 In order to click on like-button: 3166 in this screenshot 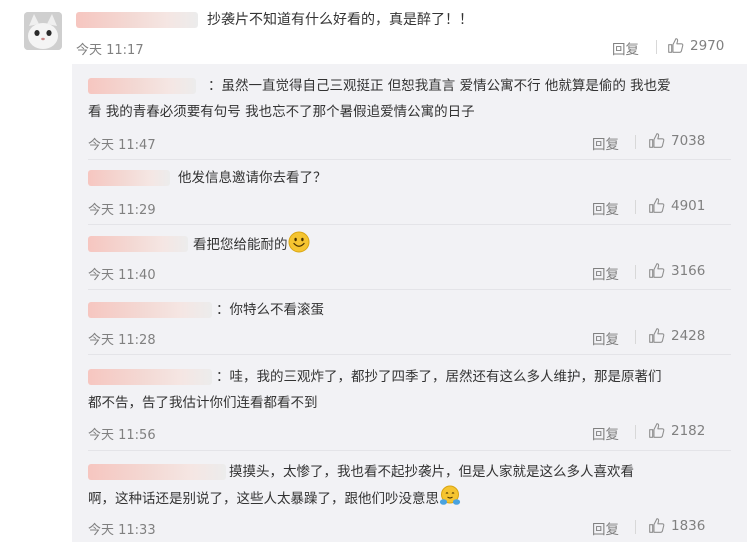, I will do `click(676, 270)`.